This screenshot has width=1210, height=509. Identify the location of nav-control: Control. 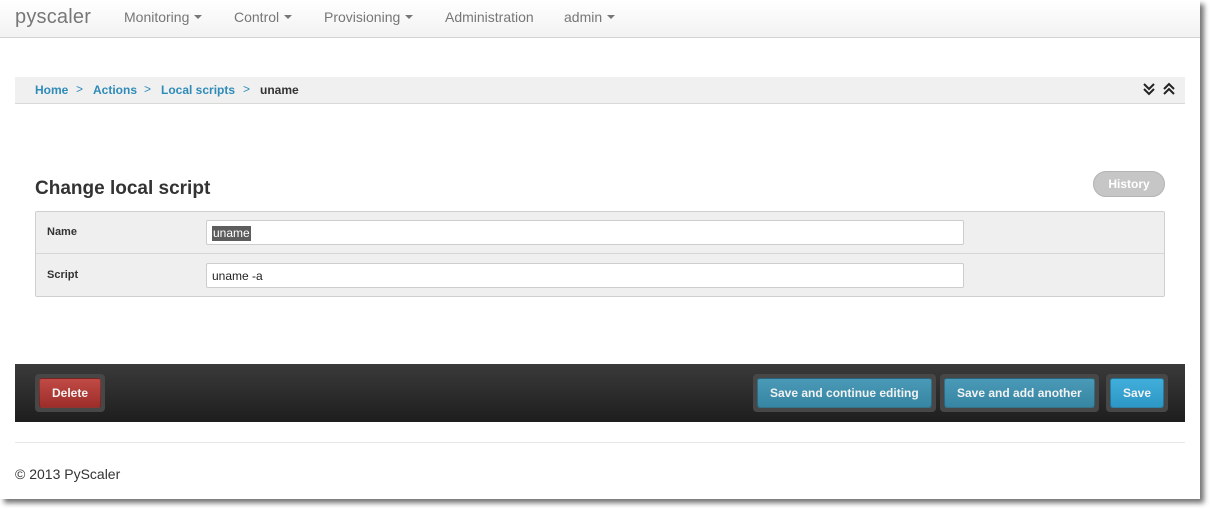
(263, 17).